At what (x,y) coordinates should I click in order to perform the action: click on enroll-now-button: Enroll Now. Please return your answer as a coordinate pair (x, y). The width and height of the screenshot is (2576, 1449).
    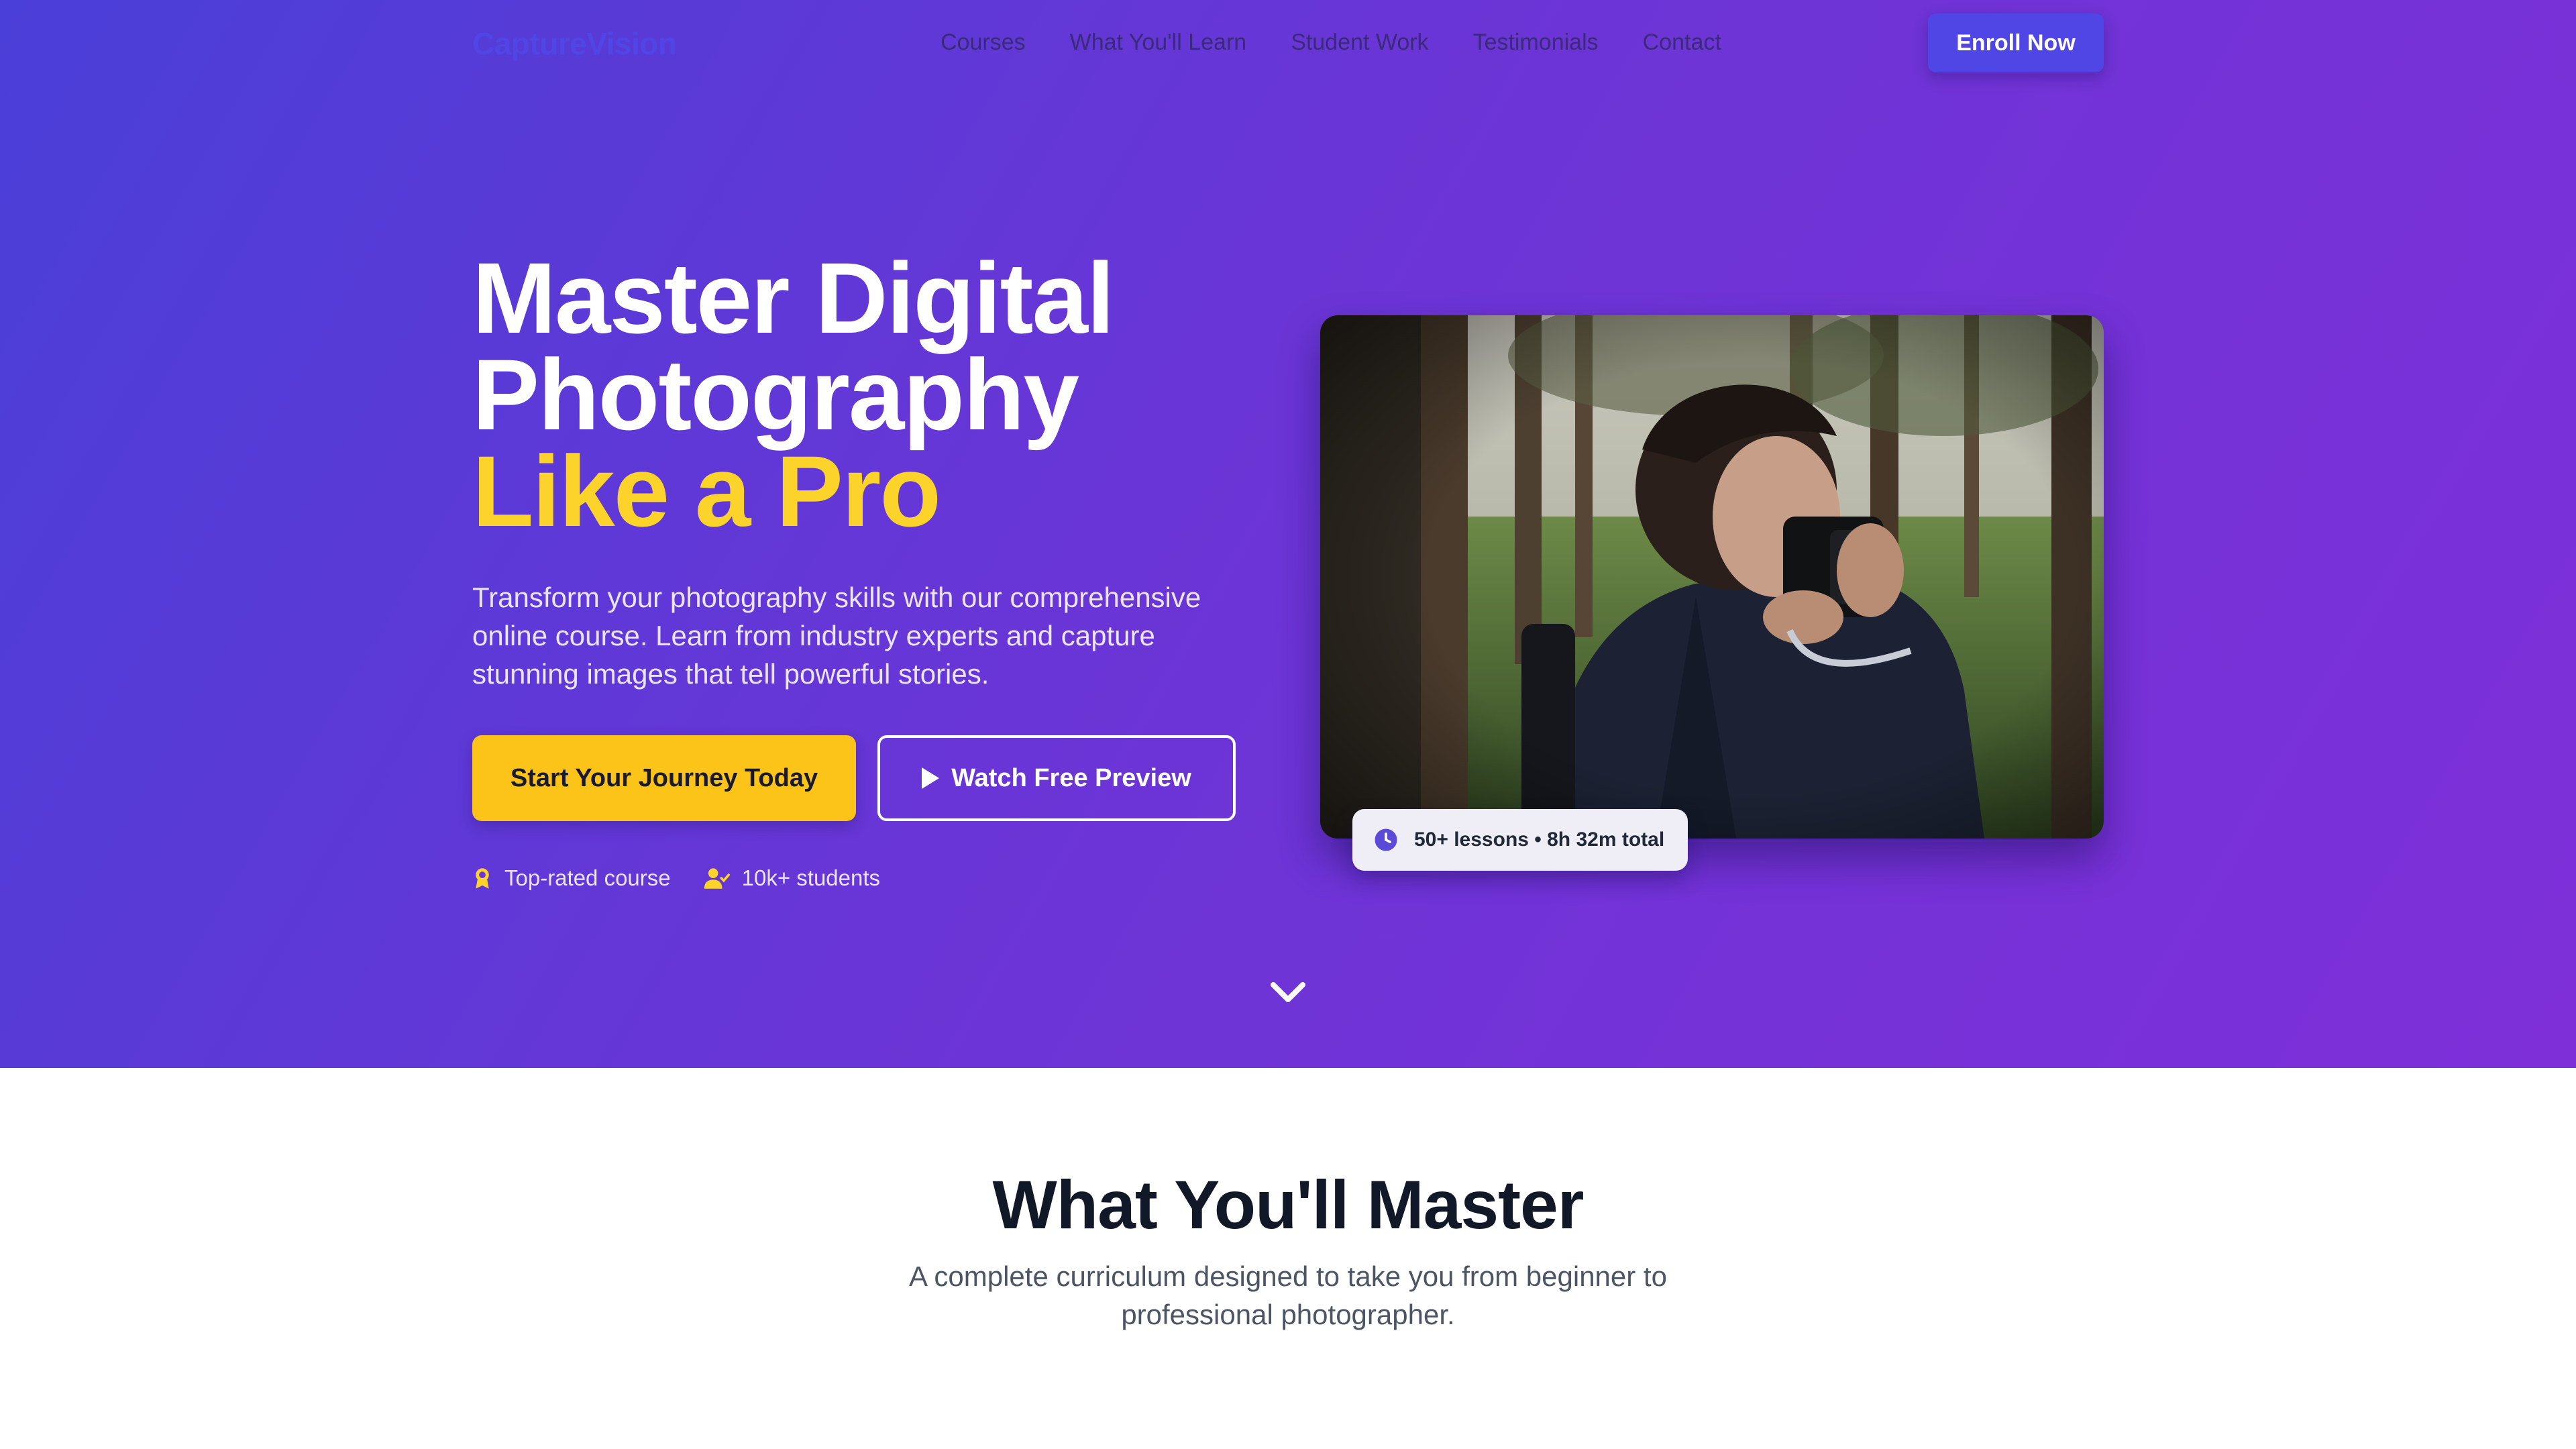
    Looking at the image, I should click on (2016, 42).